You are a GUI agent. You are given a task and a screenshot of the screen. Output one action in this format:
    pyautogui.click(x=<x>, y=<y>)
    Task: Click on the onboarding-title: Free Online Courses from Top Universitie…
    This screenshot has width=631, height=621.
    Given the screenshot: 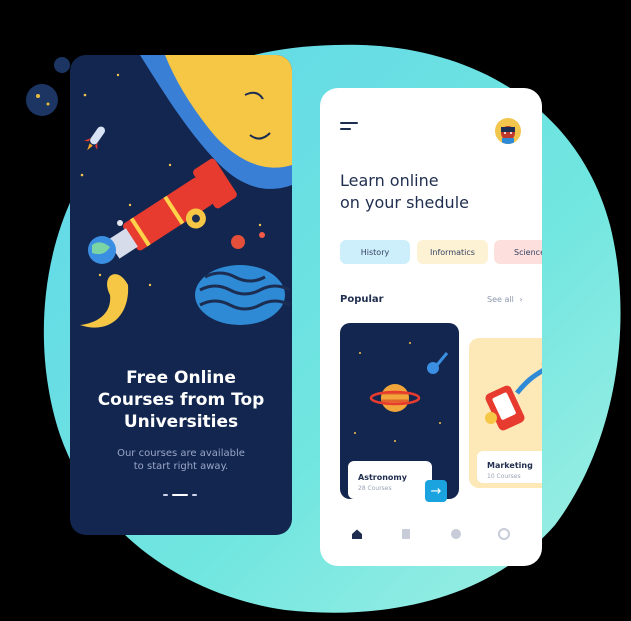 What is the action you would take?
    pyautogui.click(x=181, y=400)
    